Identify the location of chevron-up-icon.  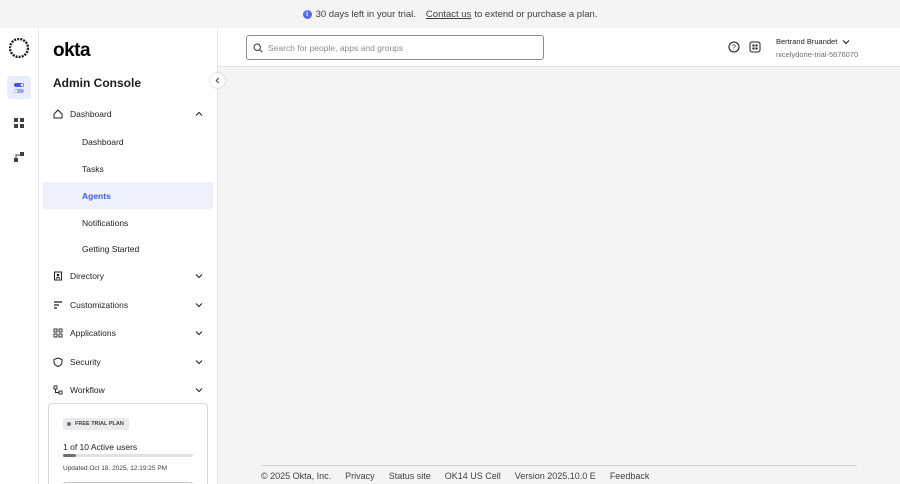
(199, 113).